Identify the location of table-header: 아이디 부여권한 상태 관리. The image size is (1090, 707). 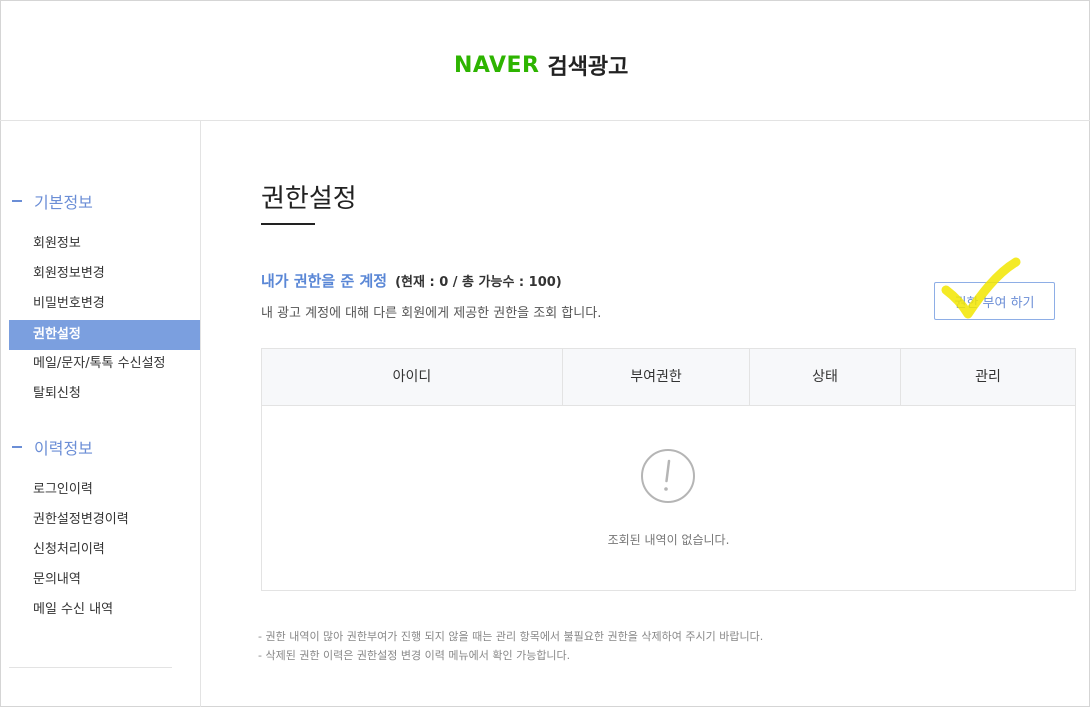
(668, 377).